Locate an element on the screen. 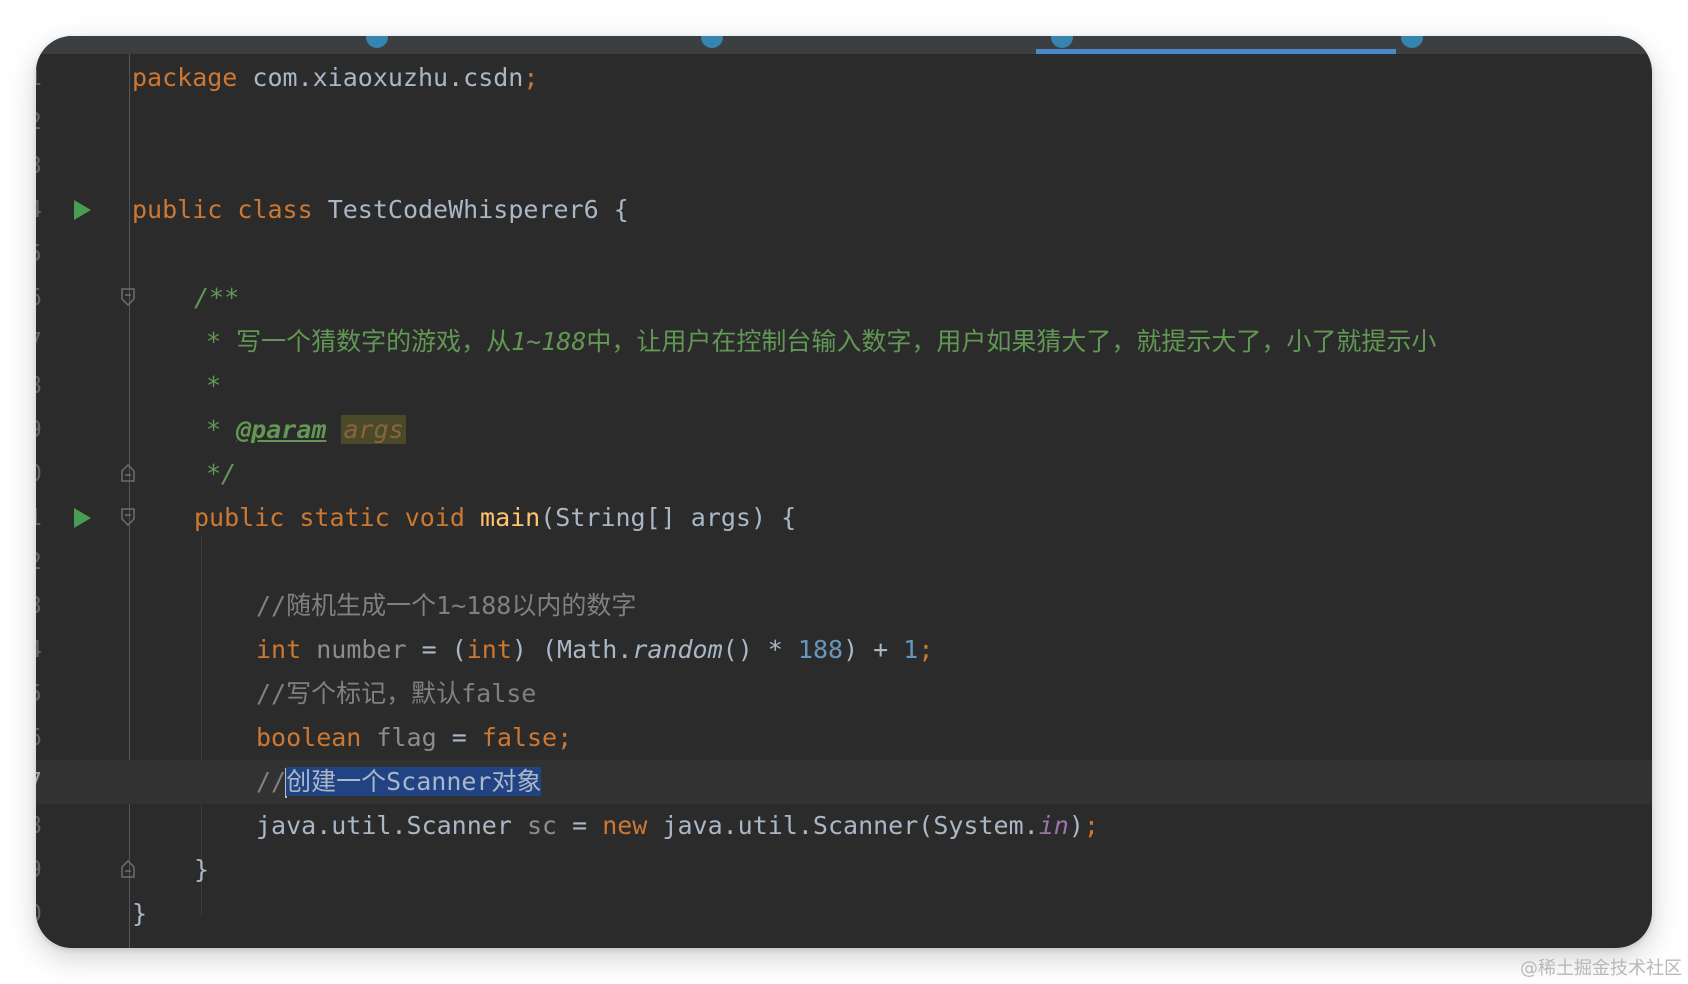 The image size is (1688, 984). line-comment: //写个标记，默认false is located at coordinates (396, 693).